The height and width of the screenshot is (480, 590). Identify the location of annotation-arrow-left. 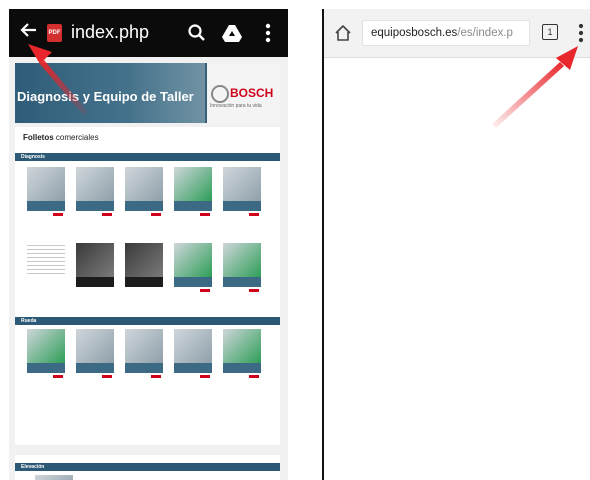
(58, 80).